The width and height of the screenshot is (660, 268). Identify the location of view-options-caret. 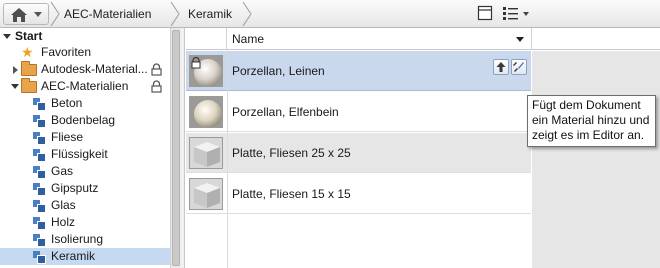
(526, 14).